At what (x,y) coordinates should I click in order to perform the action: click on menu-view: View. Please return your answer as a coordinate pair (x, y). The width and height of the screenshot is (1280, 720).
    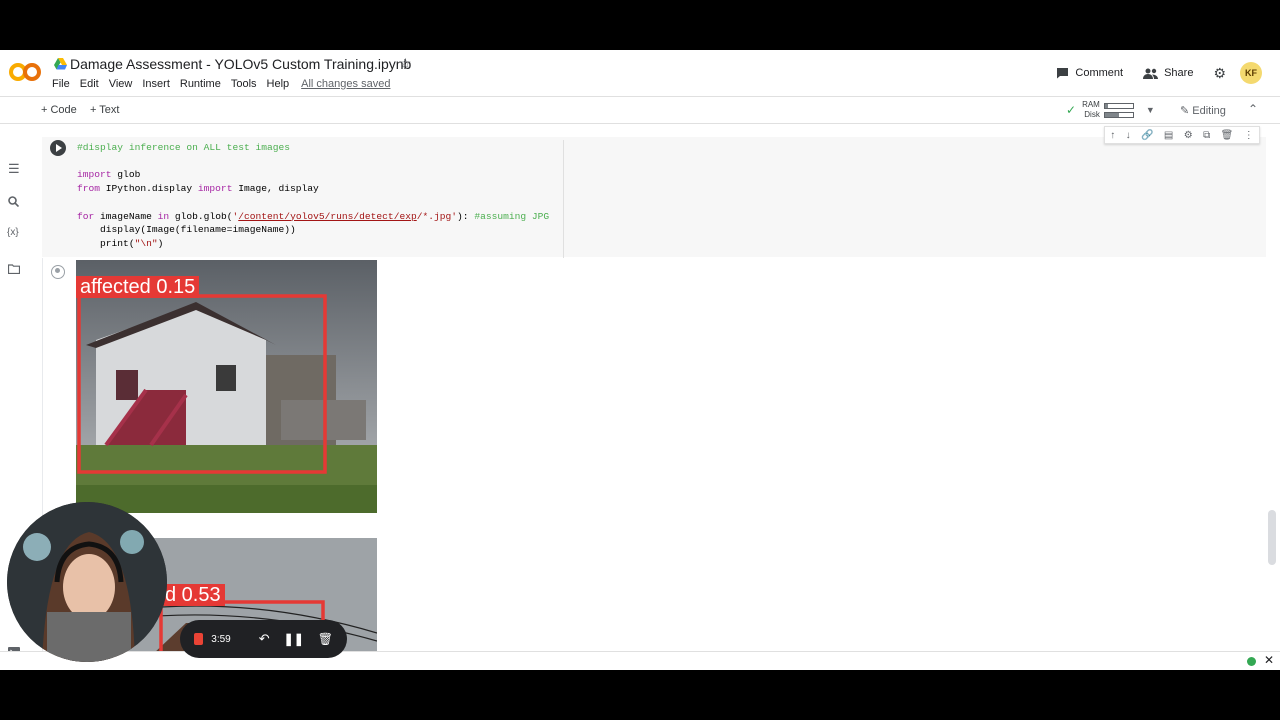
    Looking at the image, I should click on (121, 84).